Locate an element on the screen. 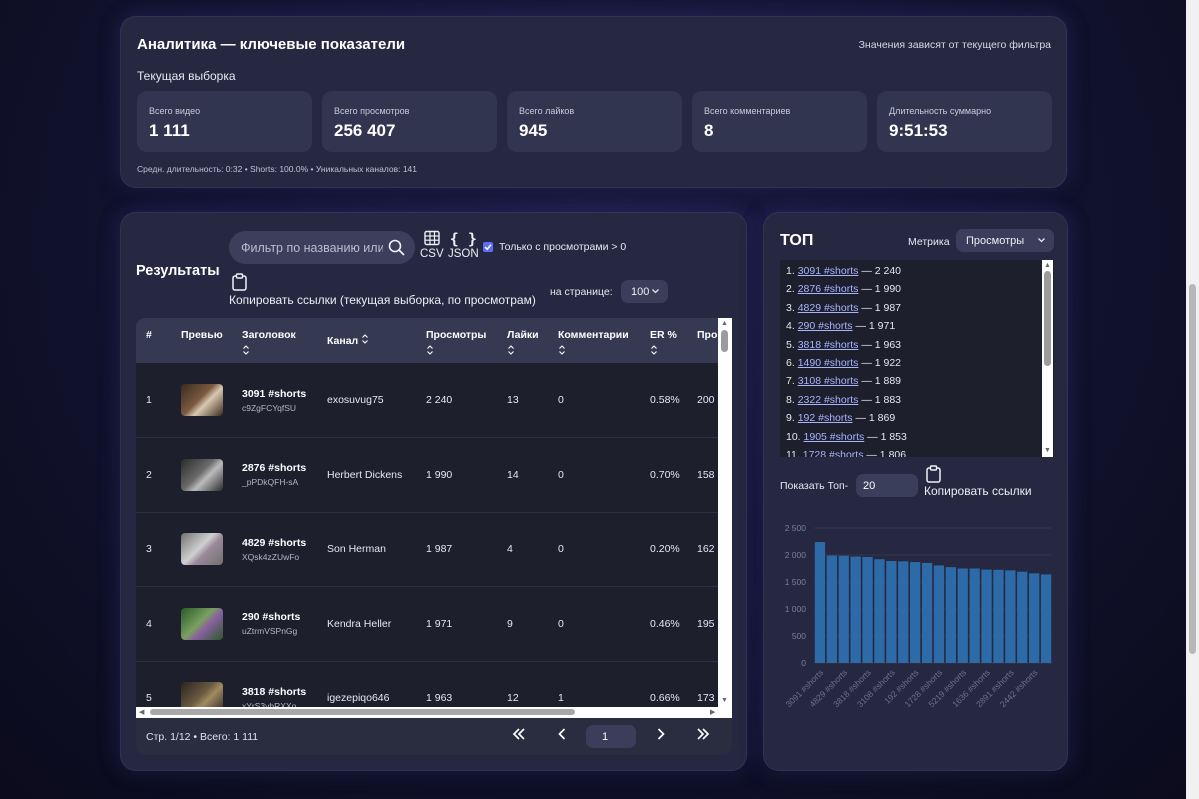 This screenshot has width=1199, height=799. top-item-link: 3818 #shorts is located at coordinates (828, 345).